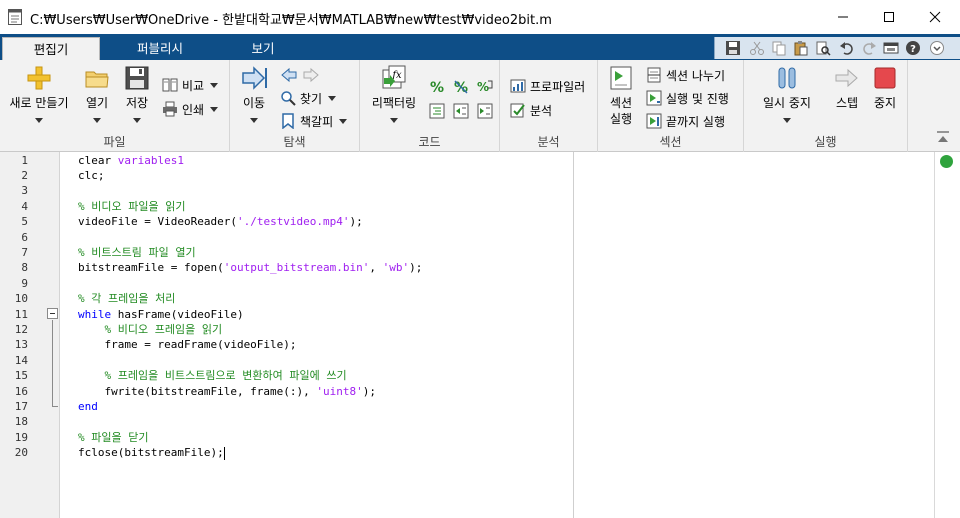  What do you see at coordinates (114, 142) in the screenshot?
I see `file-group-label: 파일` at bounding box center [114, 142].